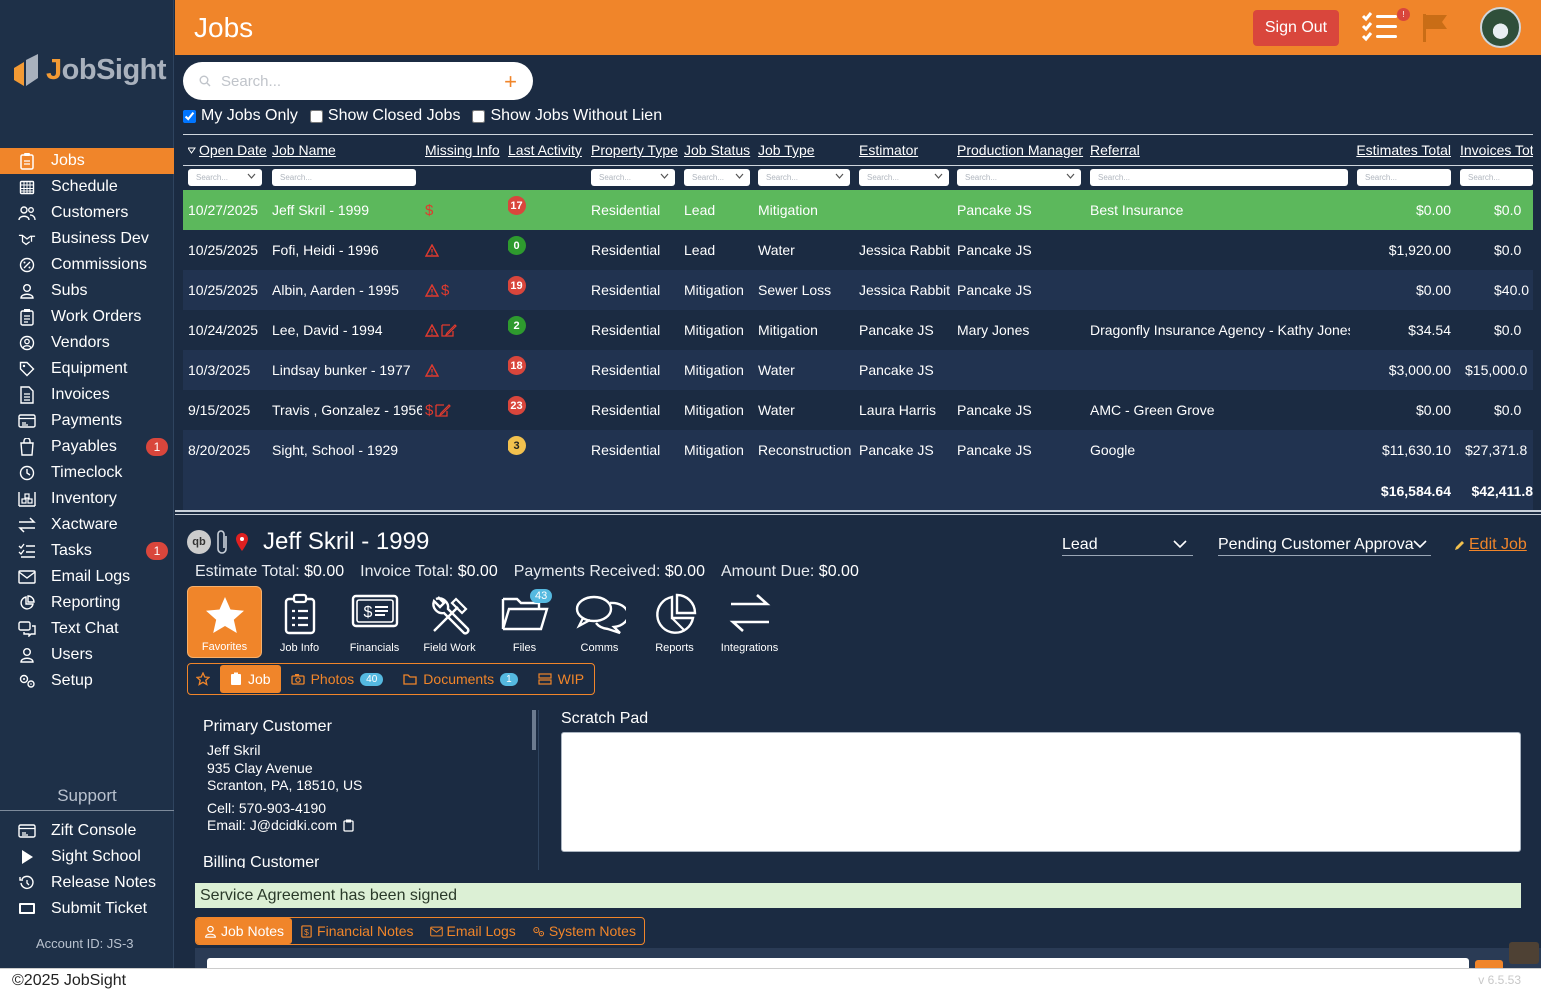 The image size is (1541, 992). Describe the element at coordinates (347, 210) in the screenshot. I see `cell-job-name: Jeff Skril - 1999` at that location.